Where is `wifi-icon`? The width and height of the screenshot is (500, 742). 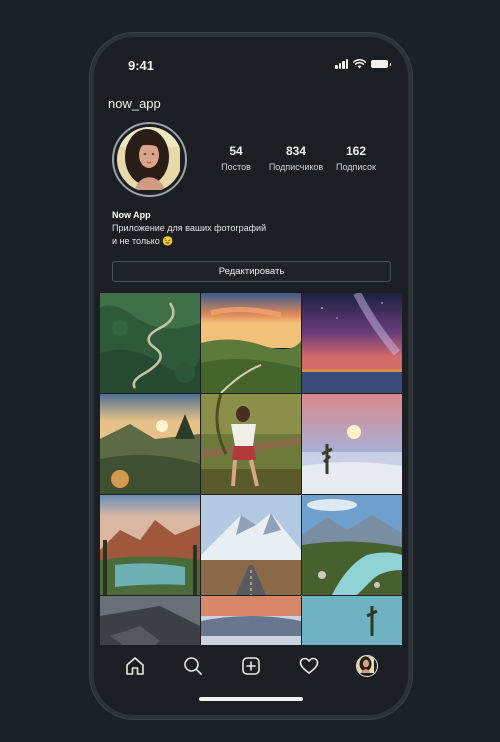 wifi-icon is located at coordinates (359, 64).